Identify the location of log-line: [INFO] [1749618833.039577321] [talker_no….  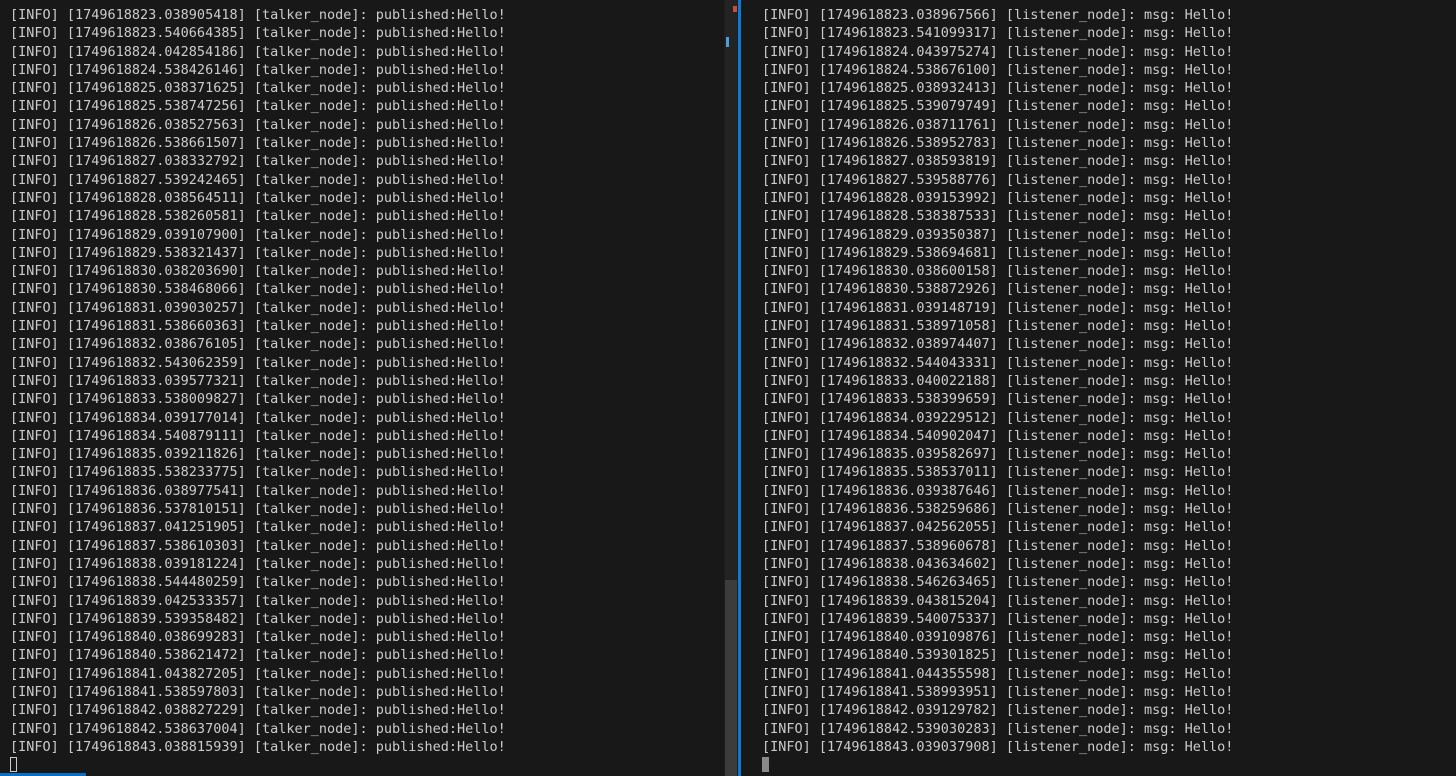
(258, 380).